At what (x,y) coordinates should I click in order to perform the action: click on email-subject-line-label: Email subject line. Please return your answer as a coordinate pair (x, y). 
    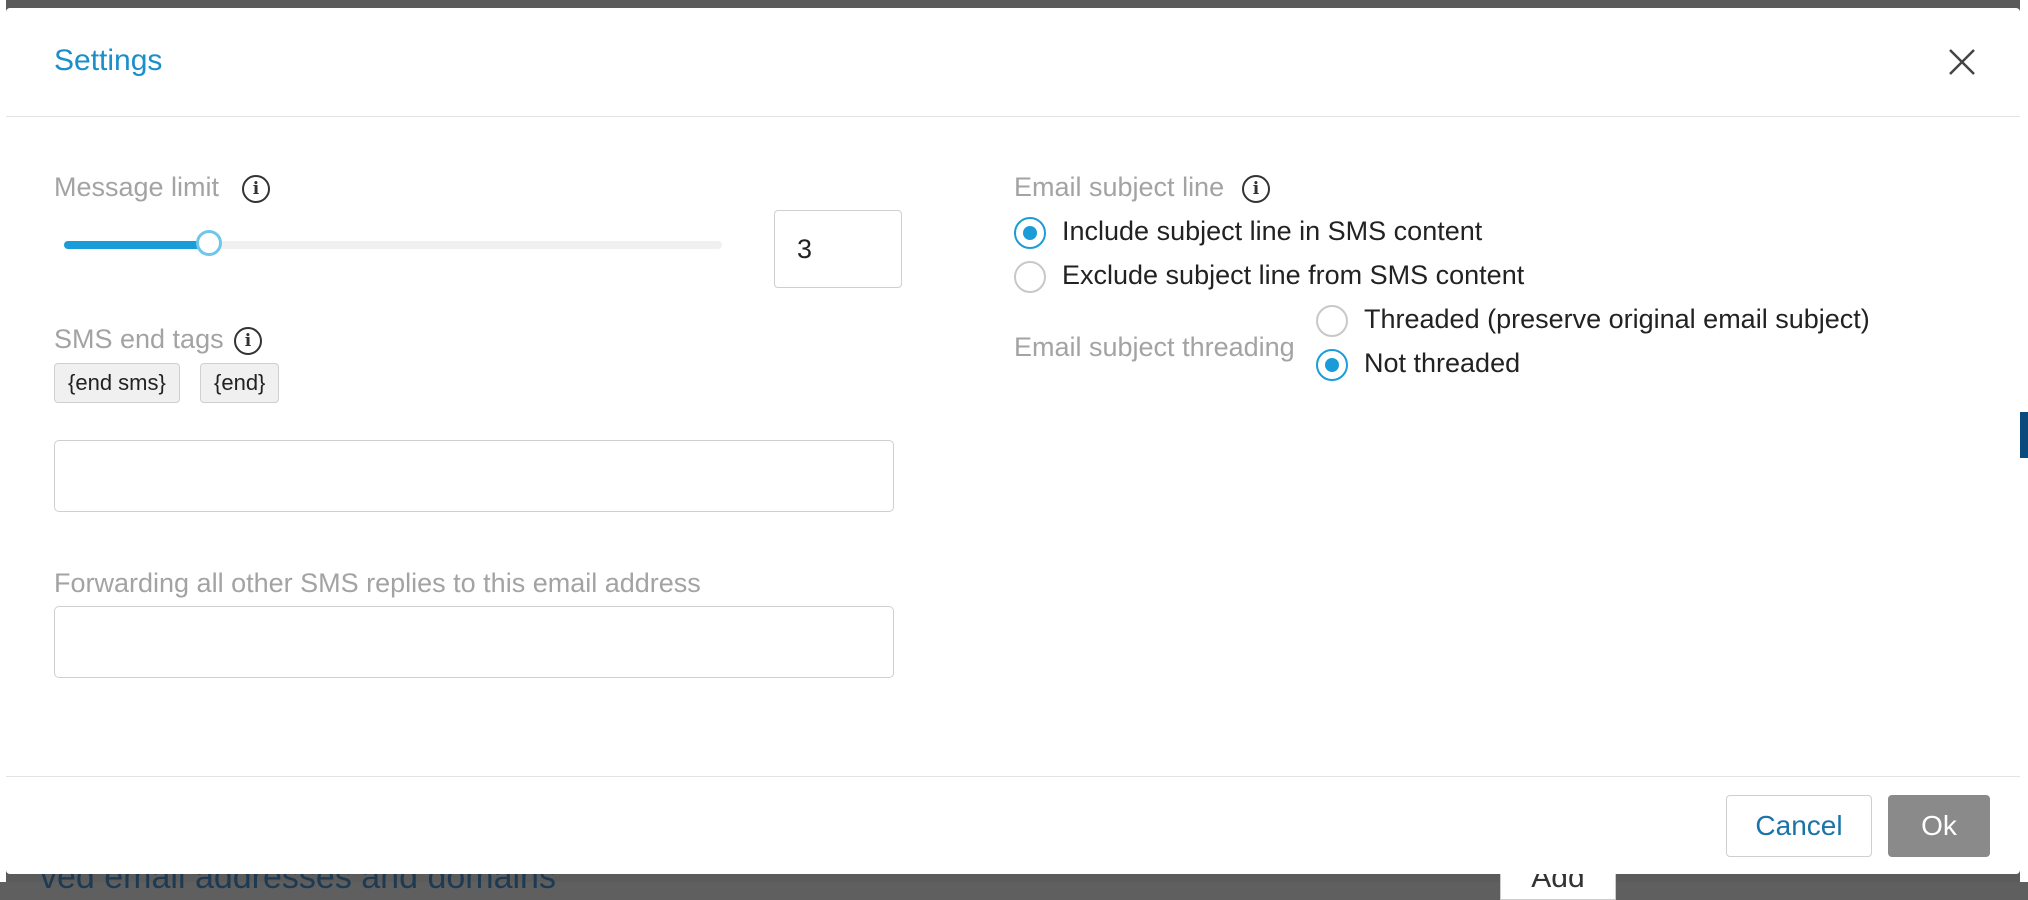
    Looking at the image, I should click on (1119, 187).